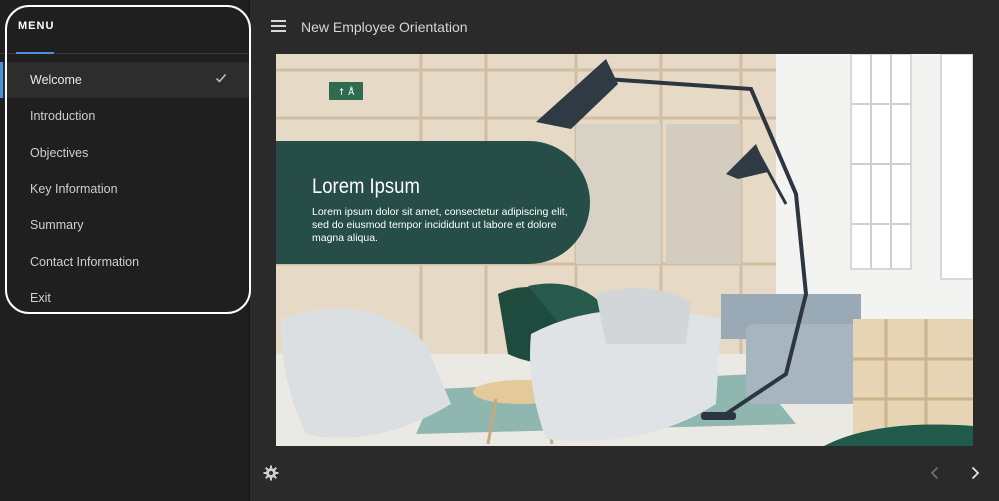  Describe the element at coordinates (975, 473) in the screenshot. I see `chevron-right-icon` at that location.